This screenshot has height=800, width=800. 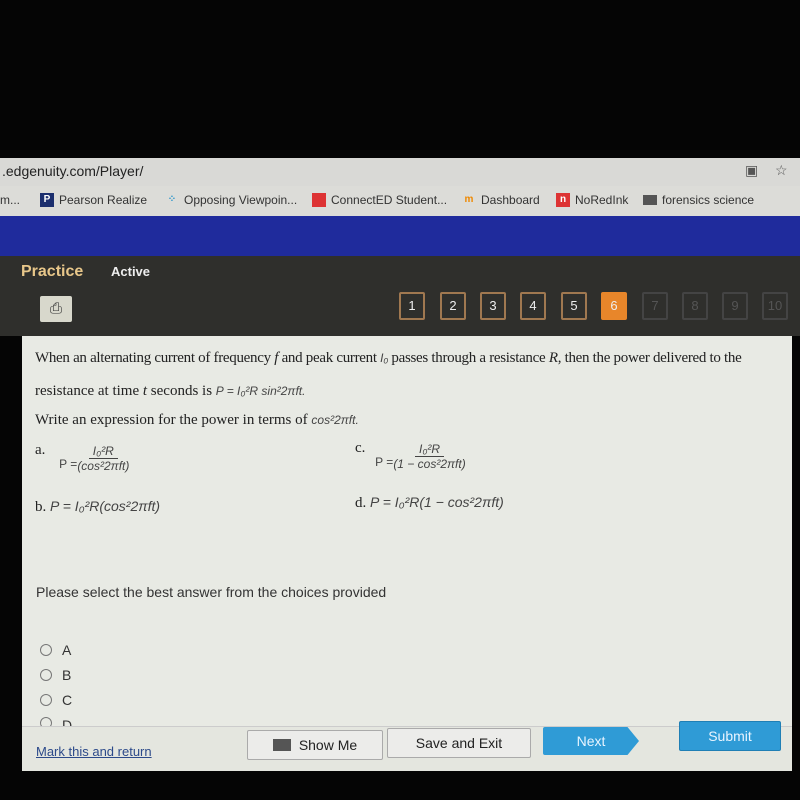 I want to click on noredink-icon: n, so click(x=563, y=200).